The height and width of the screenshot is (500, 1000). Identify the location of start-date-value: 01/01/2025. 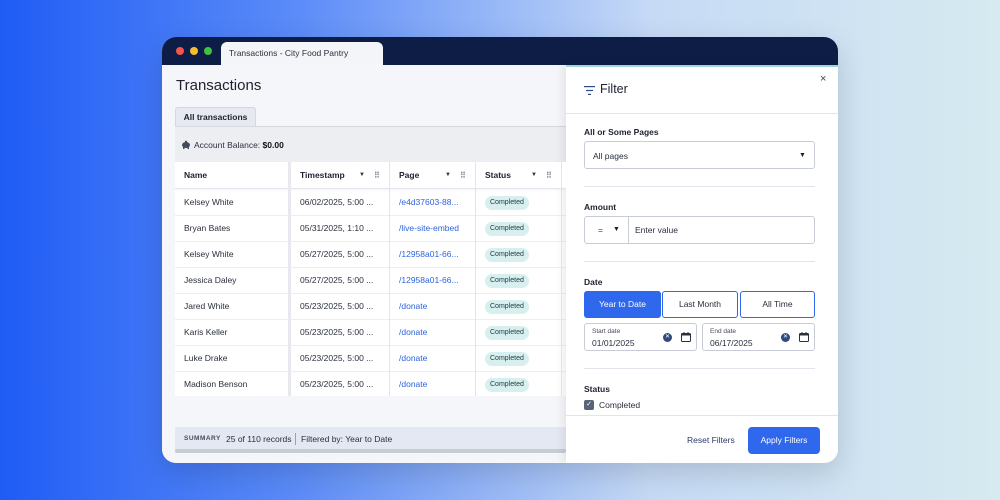
(613, 343).